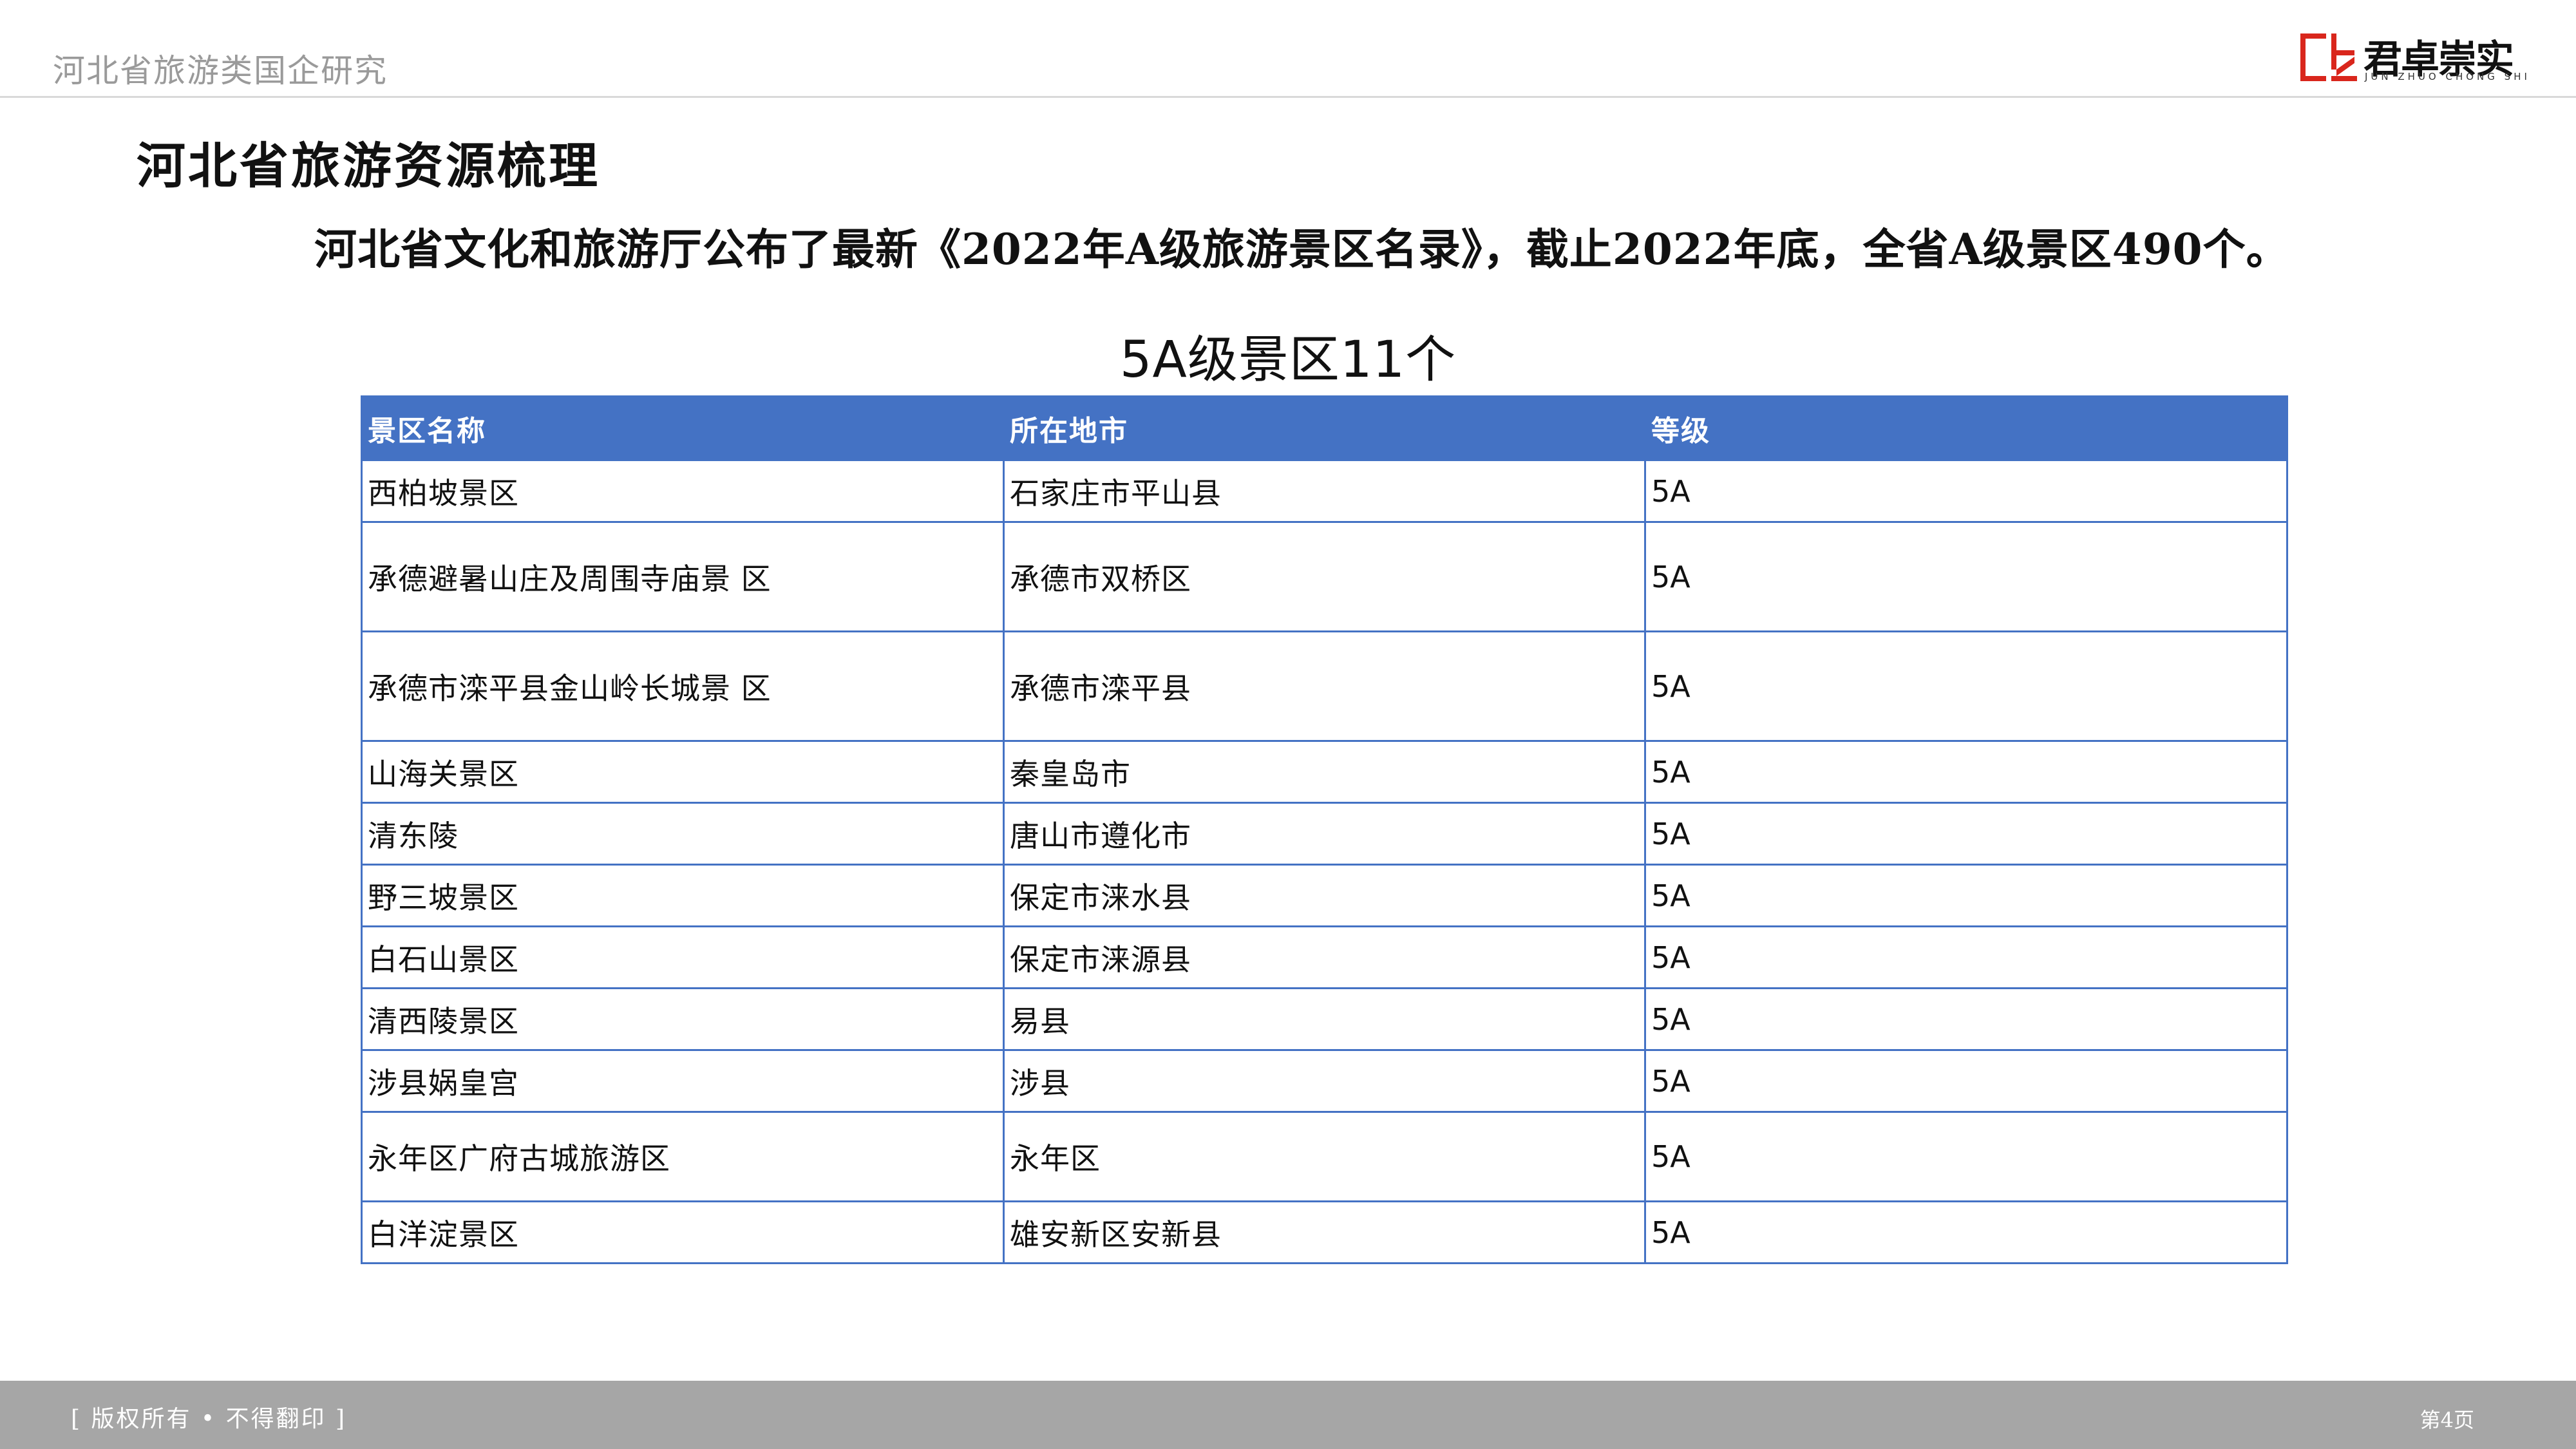  I want to click on city-cell: 涉县, so click(1324, 1081).